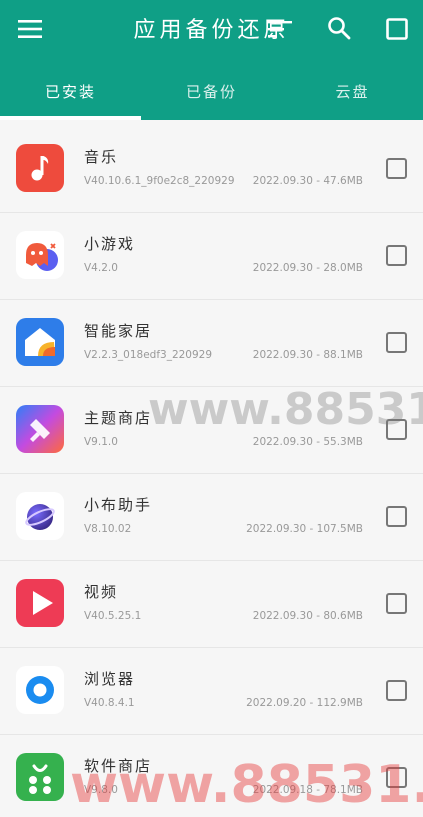 The height and width of the screenshot is (817, 423). I want to click on app-name: 音乐, so click(101, 157).